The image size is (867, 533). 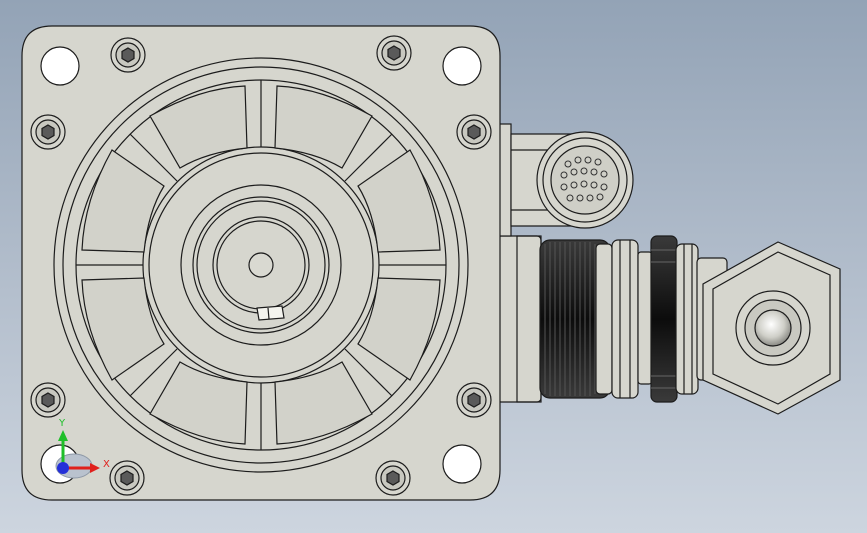 What do you see at coordinates (48, 132) in the screenshot?
I see `screw-left-upper-icon` at bounding box center [48, 132].